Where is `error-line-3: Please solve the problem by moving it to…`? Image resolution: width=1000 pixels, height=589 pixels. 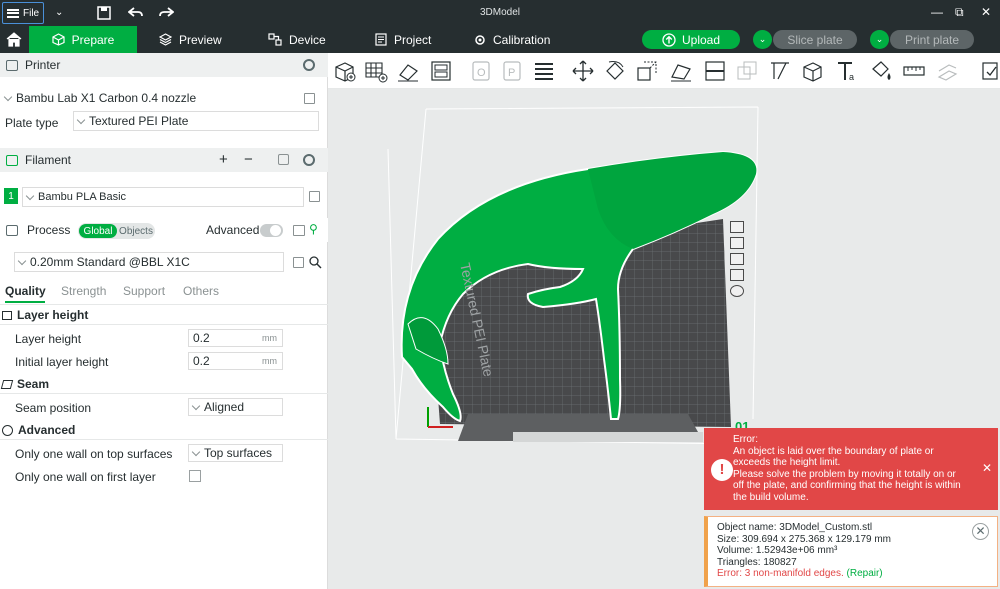 error-line-3: Please solve the problem by moving it to… is located at coordinates (844, 474).